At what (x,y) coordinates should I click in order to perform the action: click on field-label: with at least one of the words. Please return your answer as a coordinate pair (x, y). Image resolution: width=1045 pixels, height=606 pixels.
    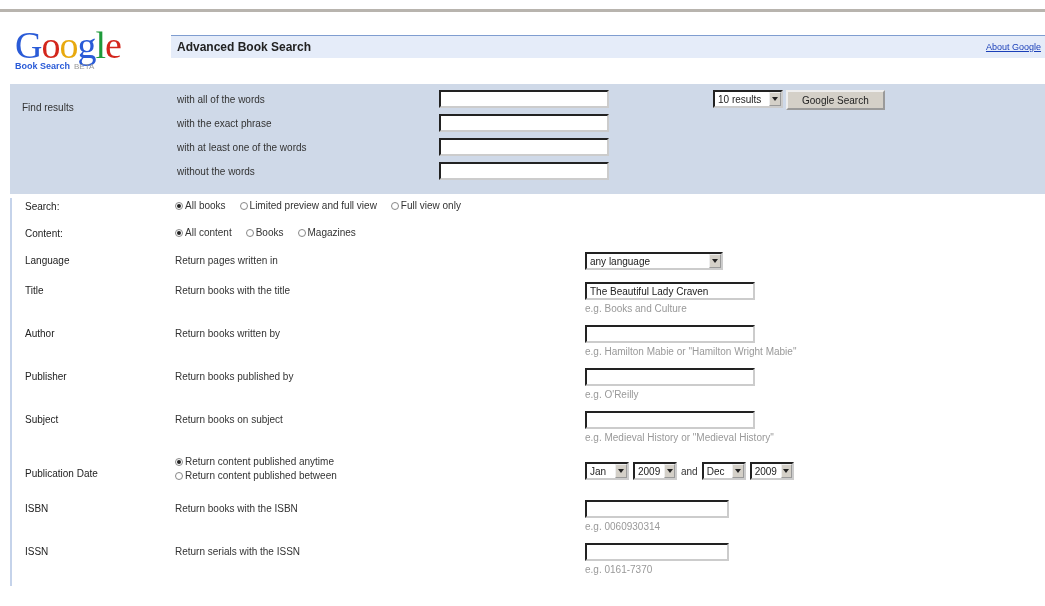
    Looking at the image, I should click on (242, 147).